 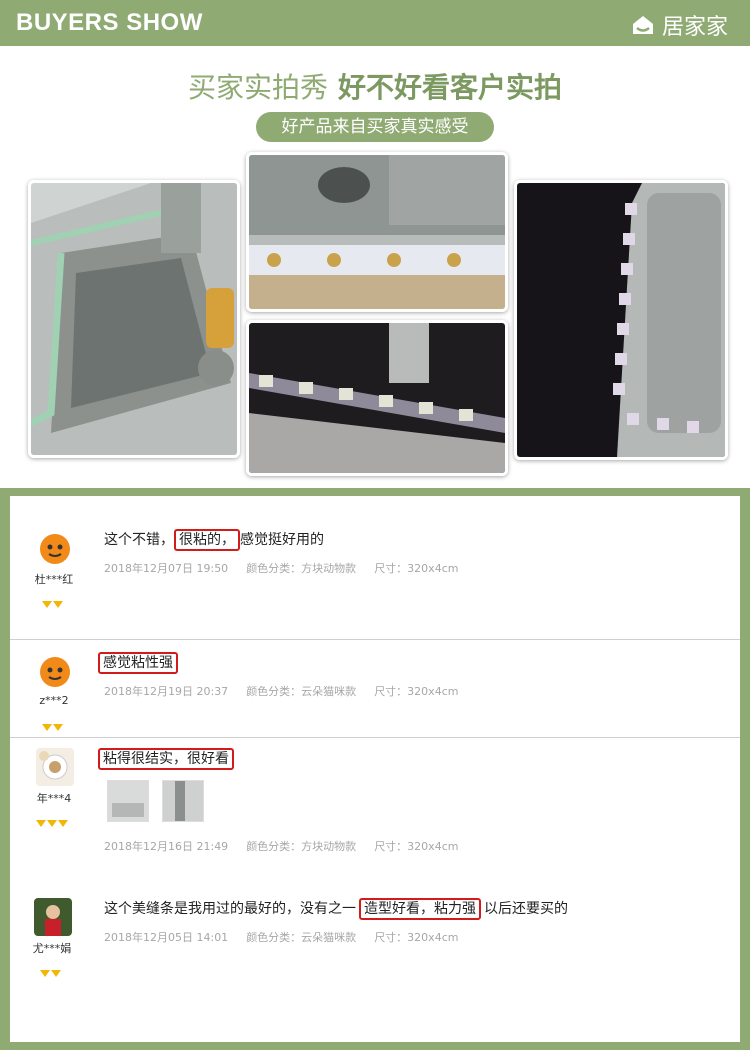 I want to click on brand: 居家家, so click(x=679, y=25).